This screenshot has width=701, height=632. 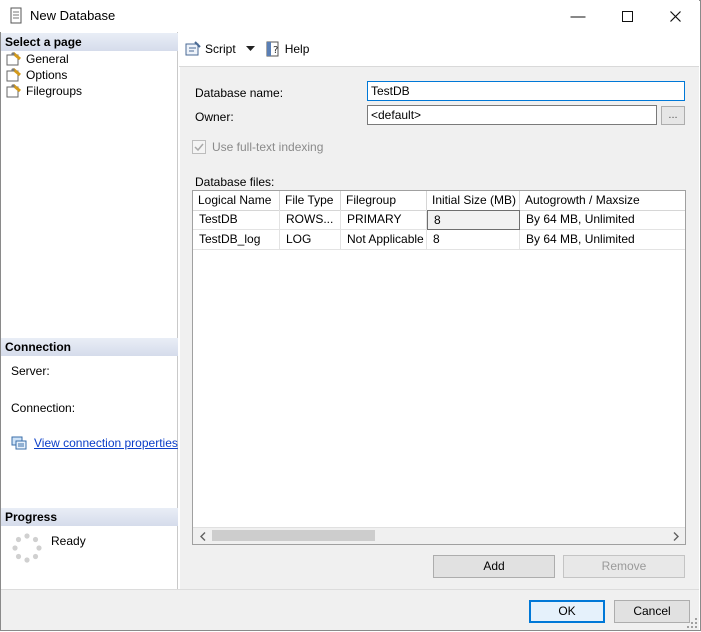 What do you see at coordinates (526, 91) in the screenshot?
I see `database-name-input: TestDB` at bounding box center [526, 91].